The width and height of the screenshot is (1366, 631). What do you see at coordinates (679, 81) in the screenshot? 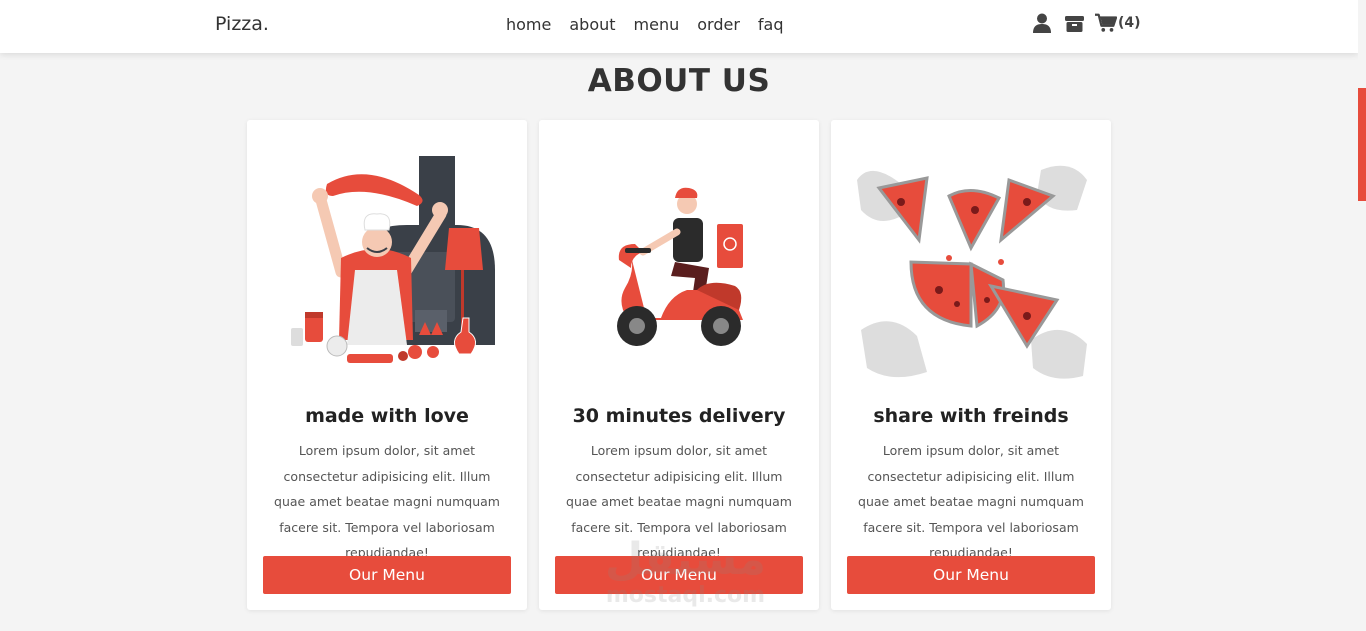
I see `section-title: ABOUT US` at bounding box center [679, 81].